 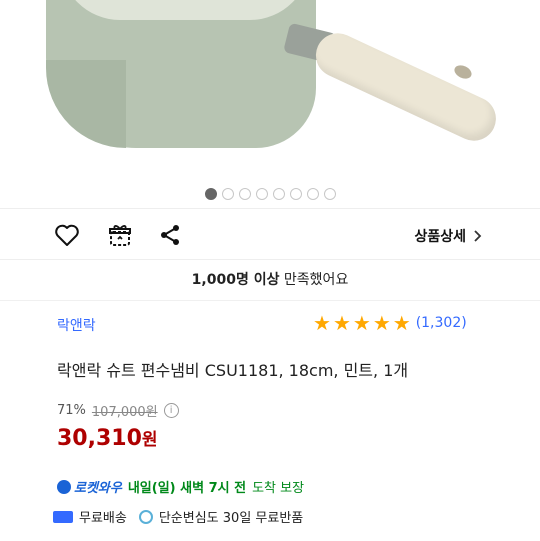 What do you see at coordinates (270, 234) in the screenshot?
I see `action-bar: 상품상세` at bounding box center [270, 234].